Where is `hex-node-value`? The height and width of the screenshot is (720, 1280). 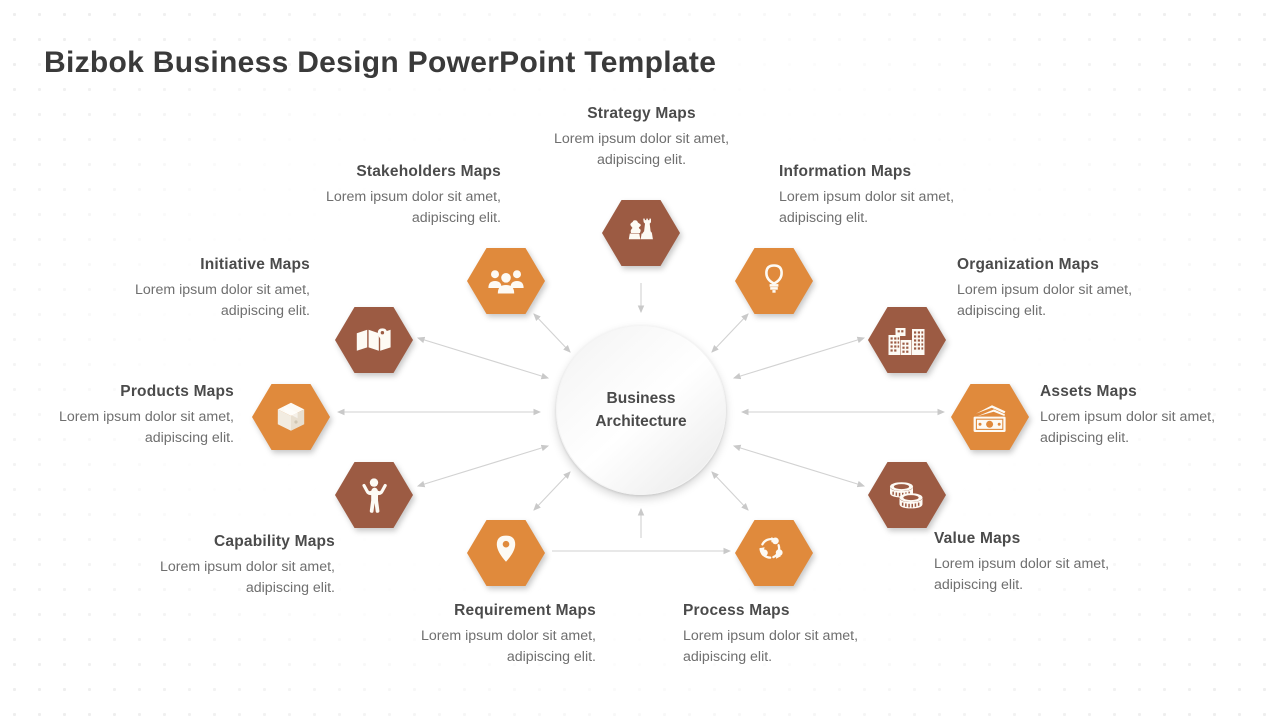 hex-node-value is located at coordinates (907, 495).